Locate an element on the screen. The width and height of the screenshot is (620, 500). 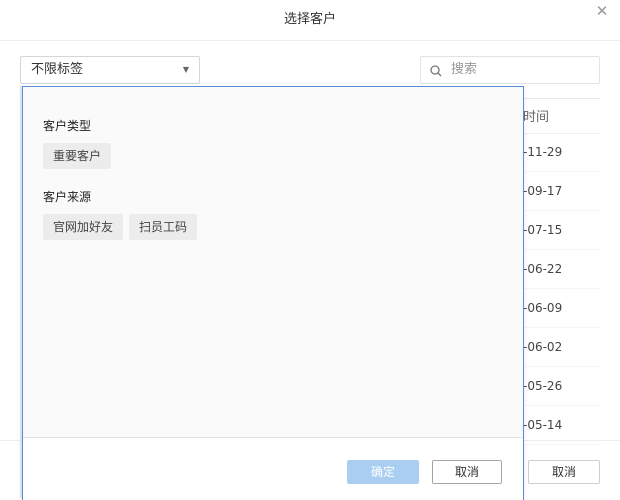
time-column-header: 时间 is located at coordinates (561, 116).